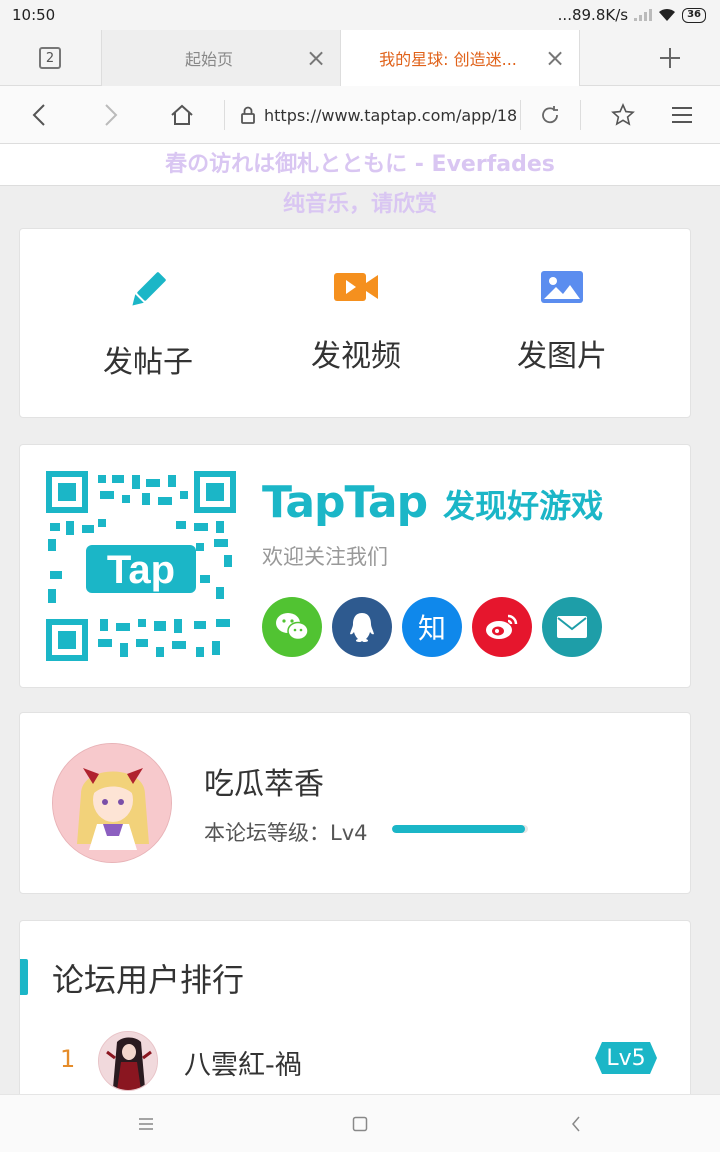 The image size is (720, 1152). Describe the element at coordinates (68, 1059) in the screenshot. I see `rank-number: 1` at that location.